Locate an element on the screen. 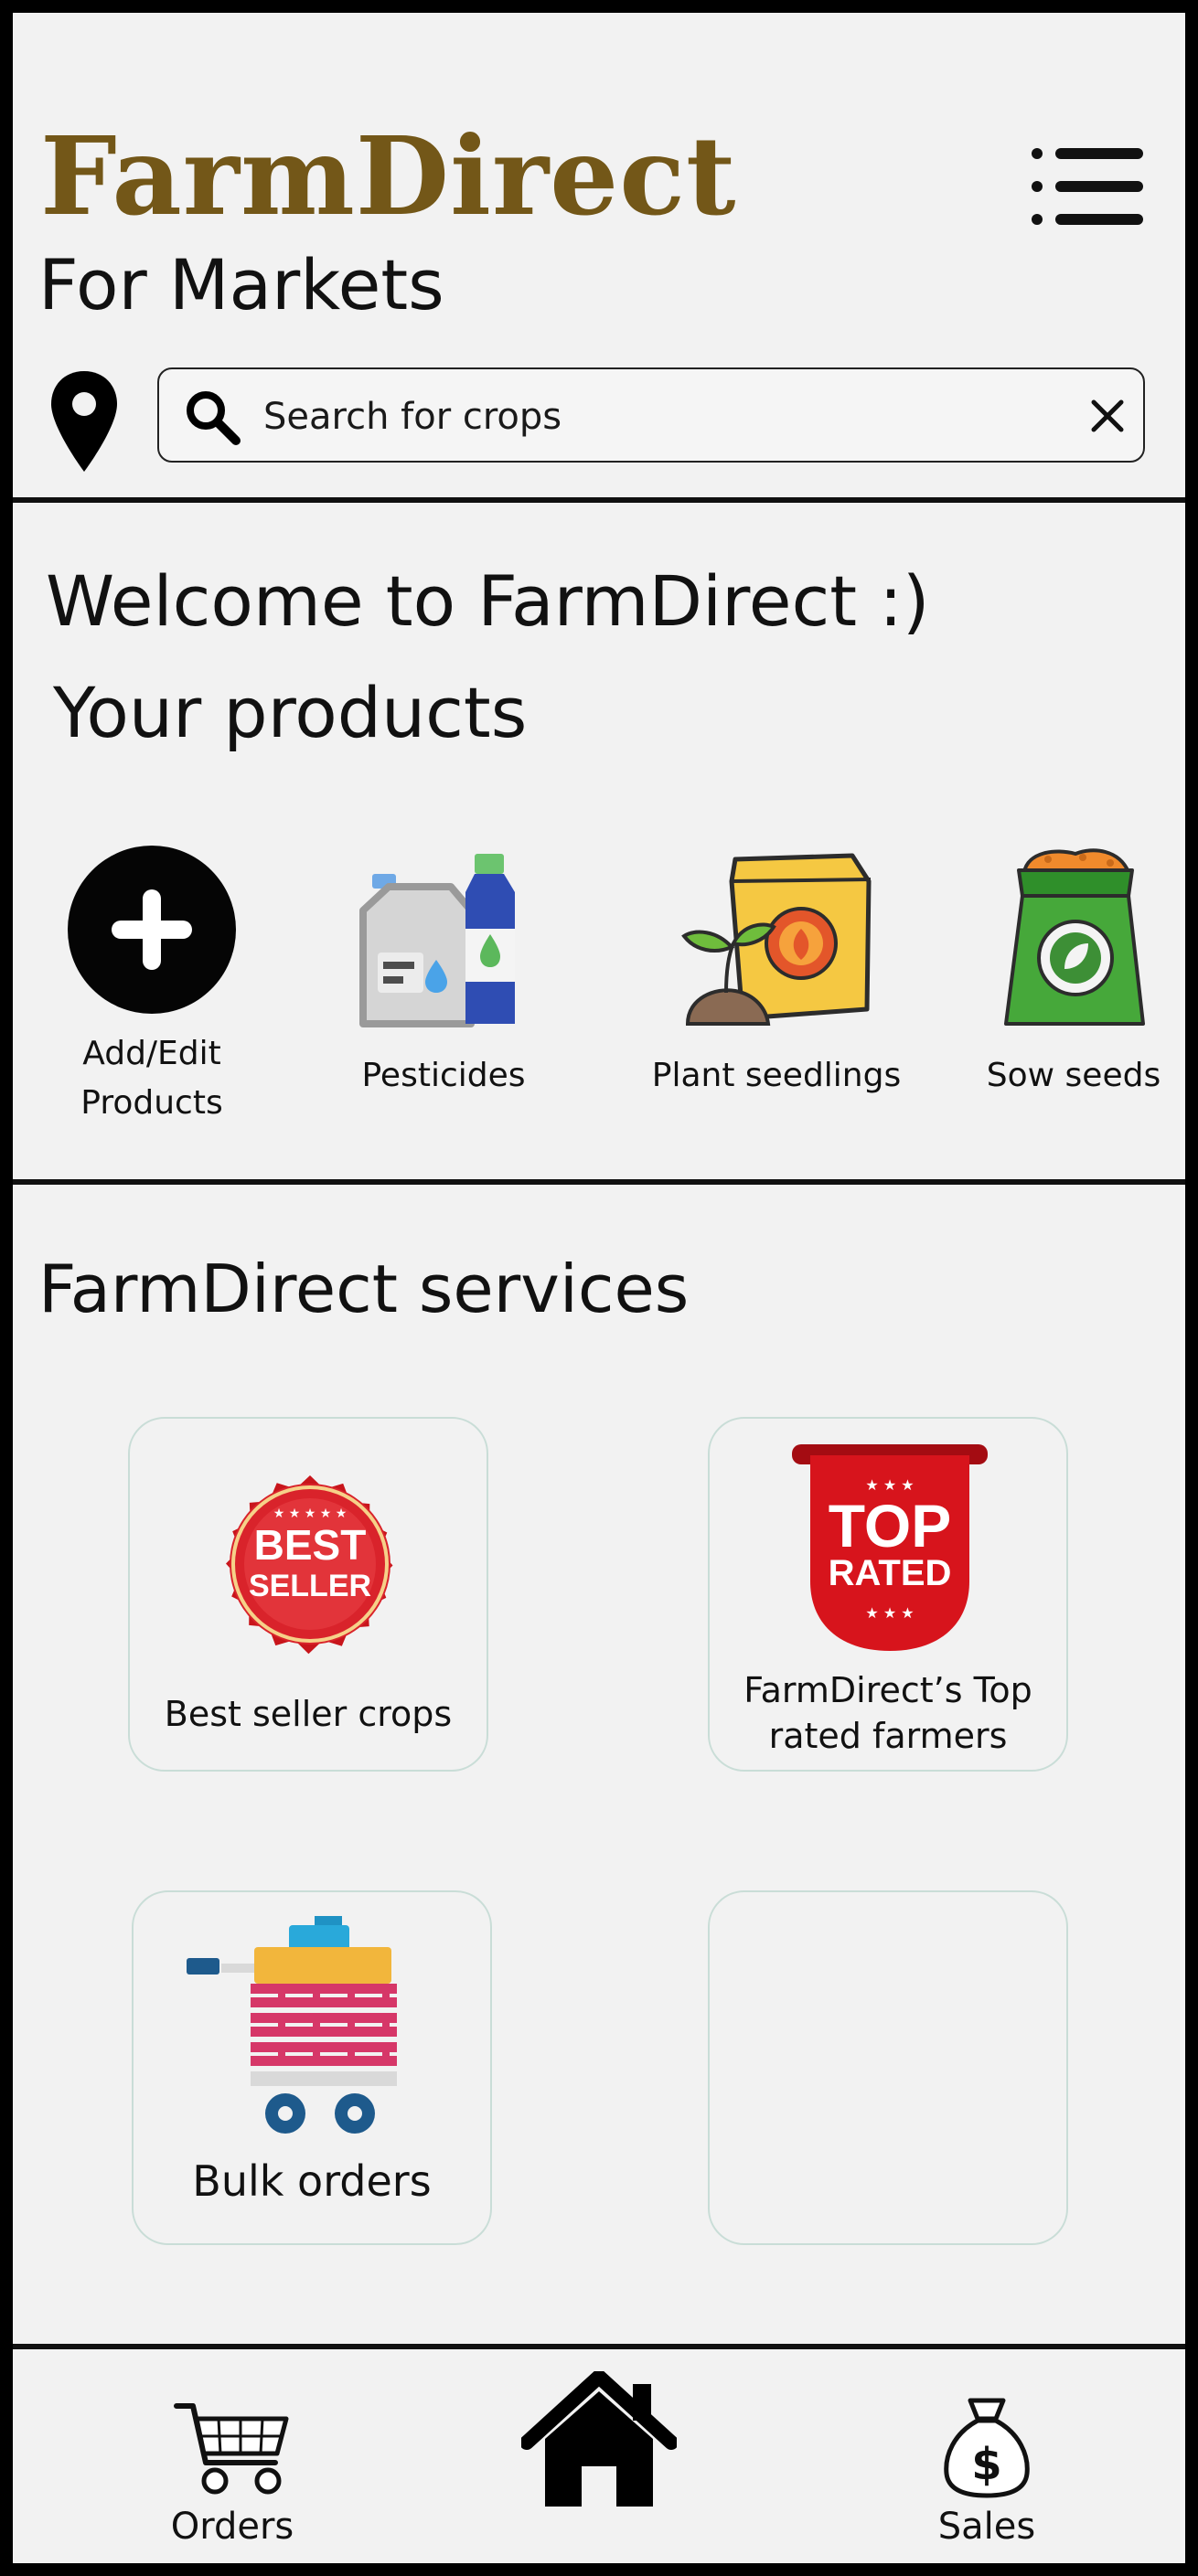 The height and width of the screenshot is (2576, 1198). products-divider is located at coordinates (599, 1182).